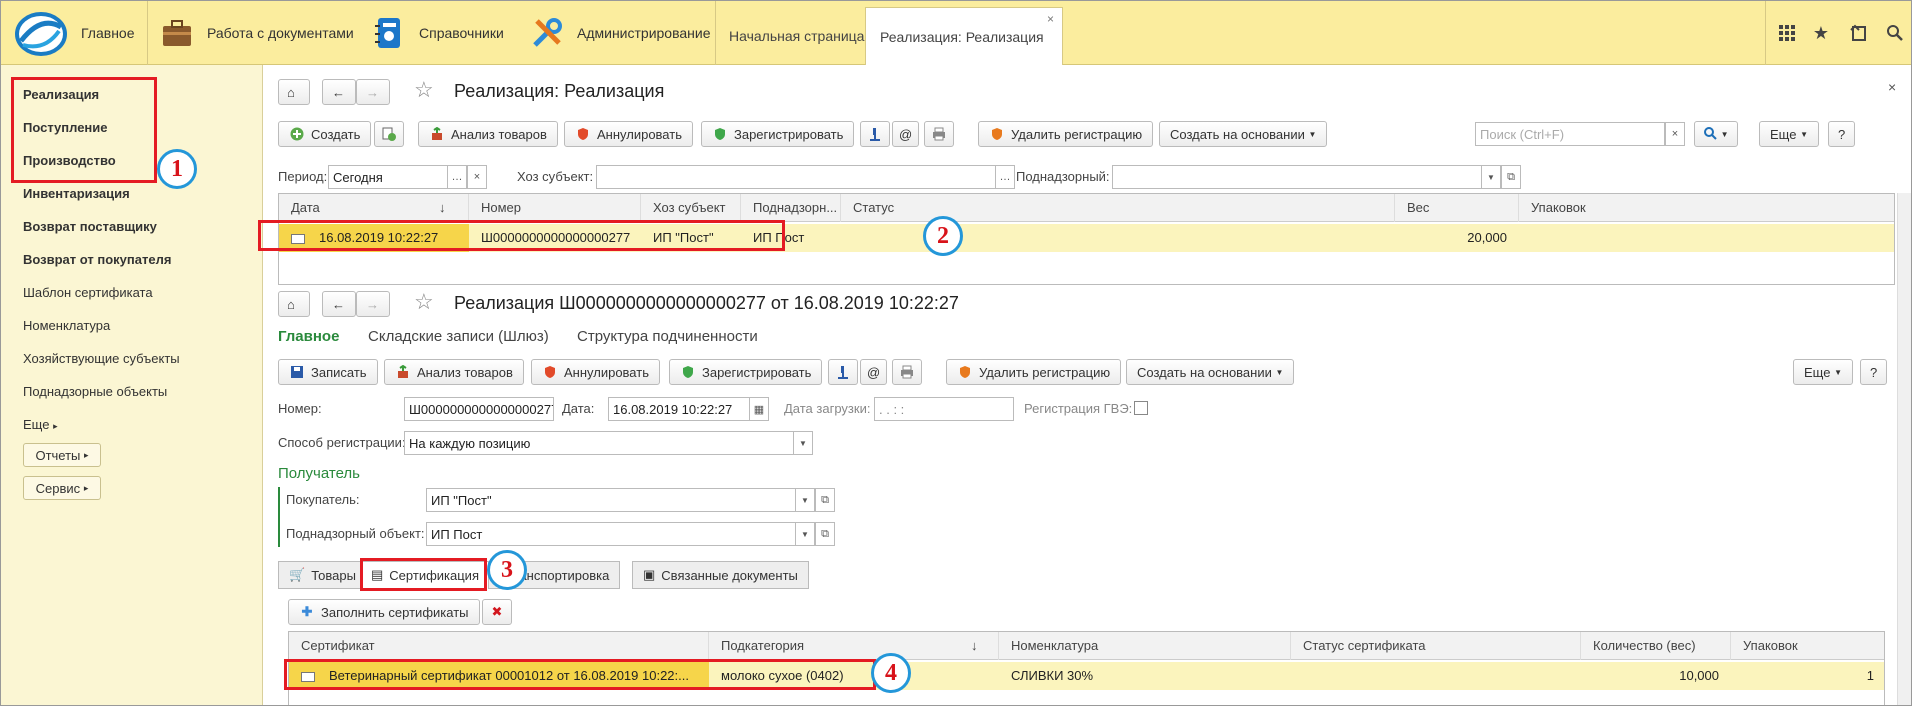 The width and height of the screenshot is (1912, 706). I want to click on annul-button: Аннулировать, so click(628, 134).